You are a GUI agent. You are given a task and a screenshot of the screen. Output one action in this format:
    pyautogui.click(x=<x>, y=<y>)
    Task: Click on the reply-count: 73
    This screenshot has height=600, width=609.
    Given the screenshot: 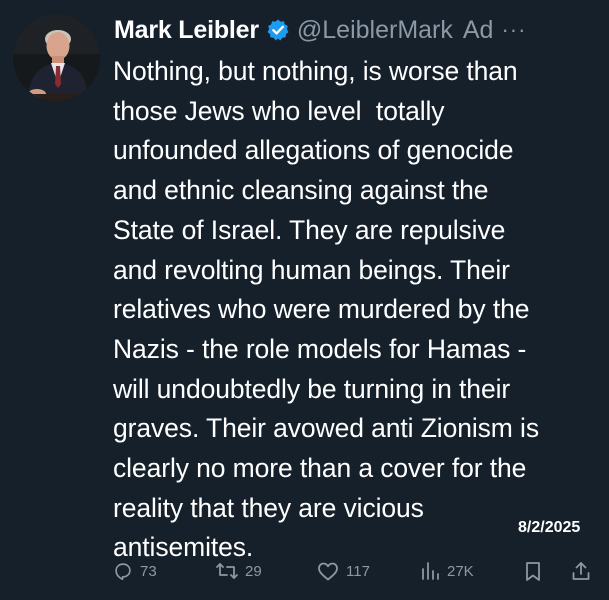 What is the action you would take?
    pyautogui.click(x=148, y=571)
    